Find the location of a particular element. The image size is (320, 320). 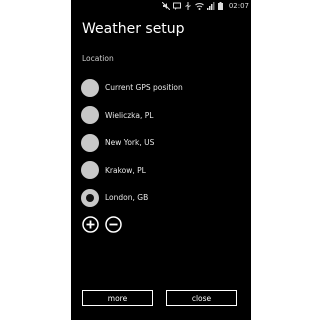

location-item-new-york: New York, US is located at coordinates (163, 143).